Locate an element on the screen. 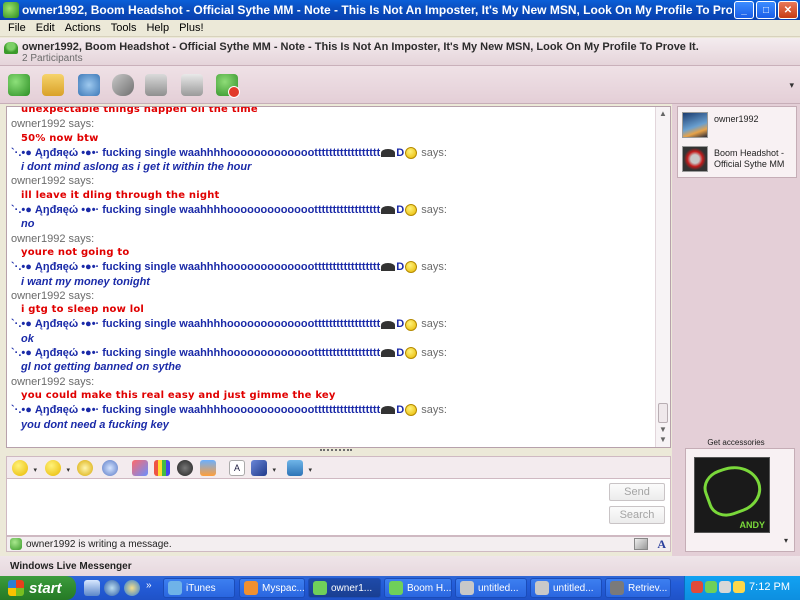  game-icon is located at coordinates (208, 468).